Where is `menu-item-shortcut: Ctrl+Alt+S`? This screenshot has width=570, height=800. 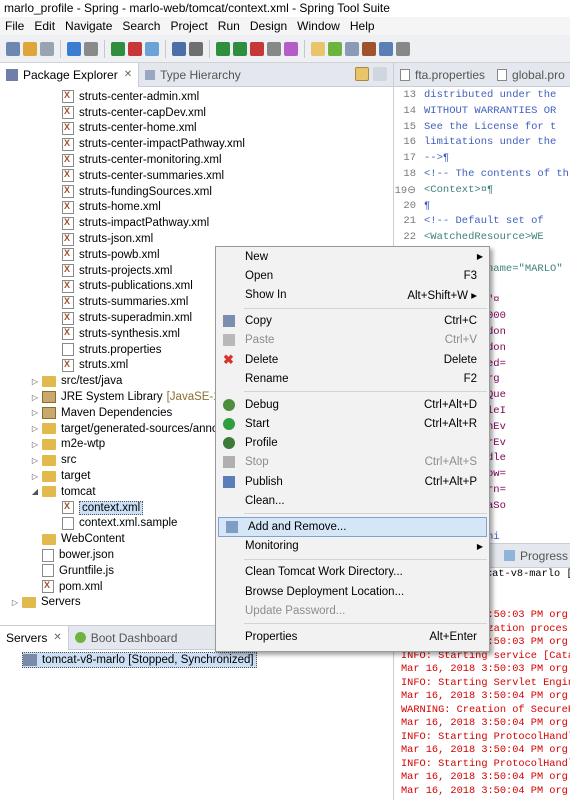
menu-item-shortcut: Ctrl+Alt+S is located at coordinates (450, 462).